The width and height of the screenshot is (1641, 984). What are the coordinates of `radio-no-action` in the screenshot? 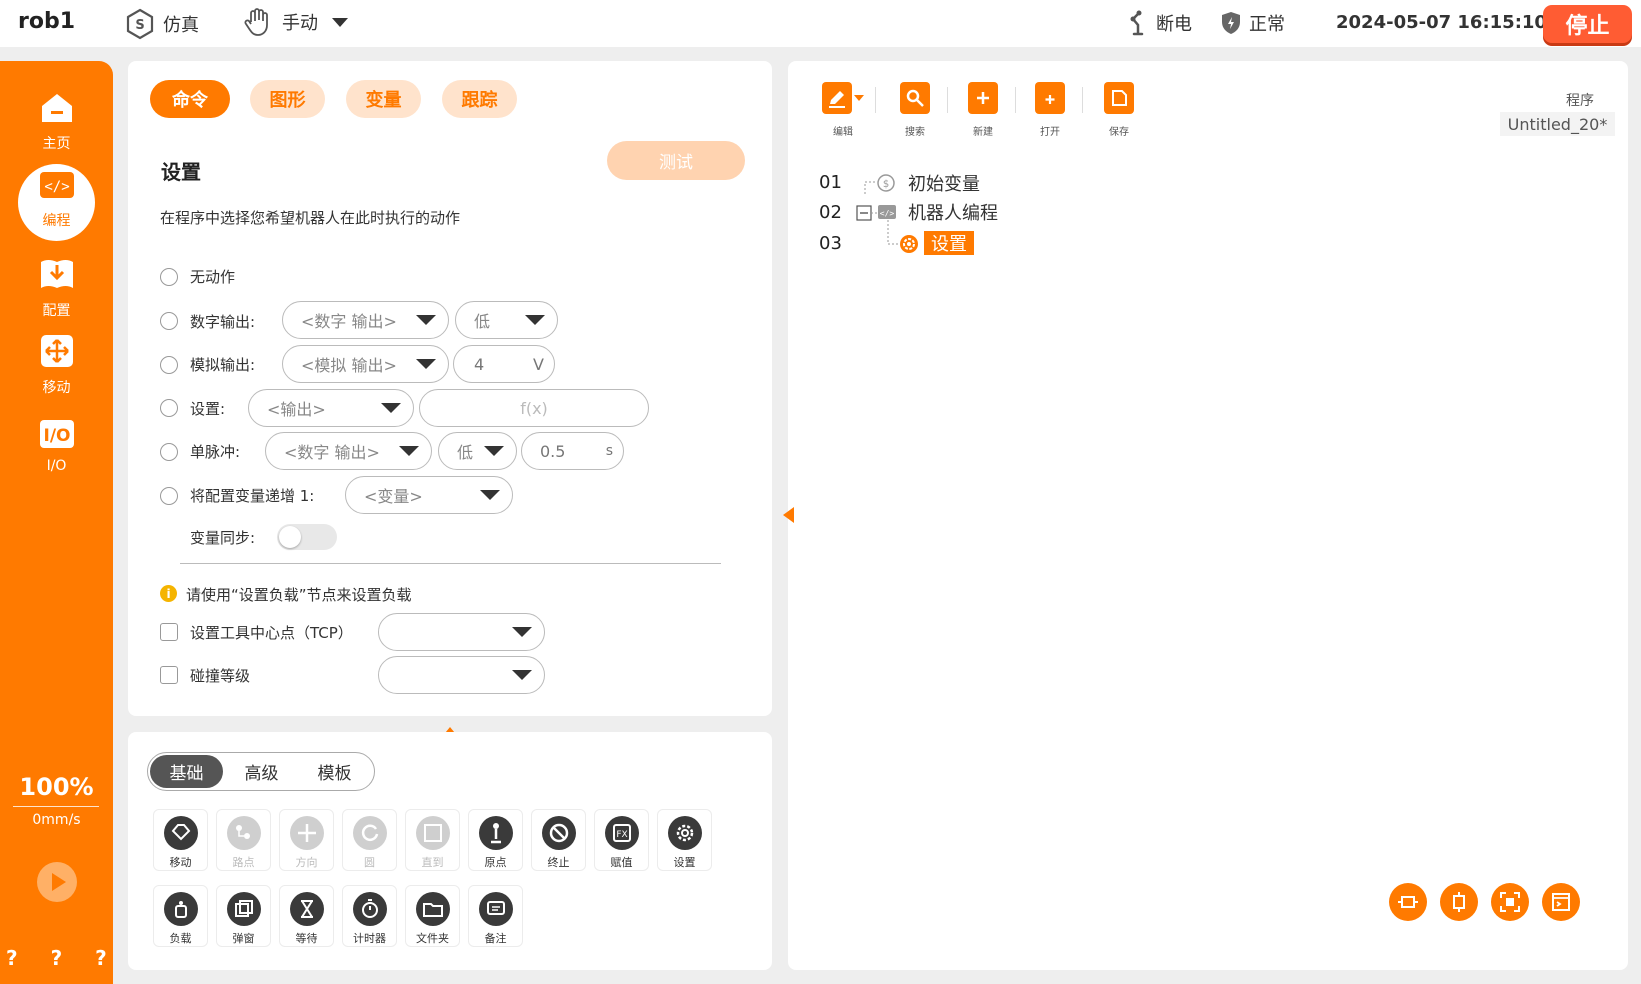 It's located at (169, 277).